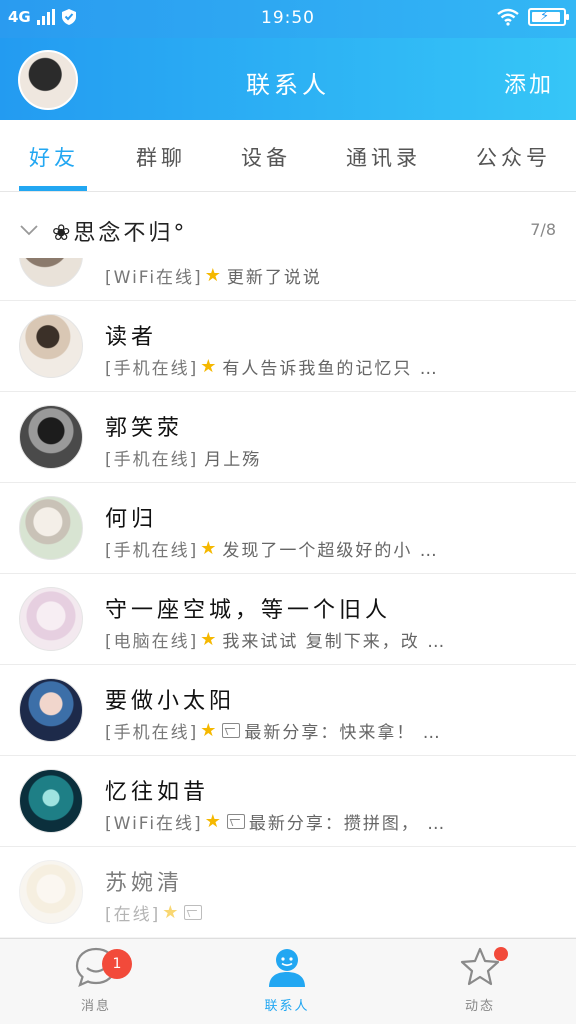 This screenshot has width=576, height=1024. Describe the element at coordinates (144, 428) in the screenshot. I see `contact-name: 郭笑荥` at that location.